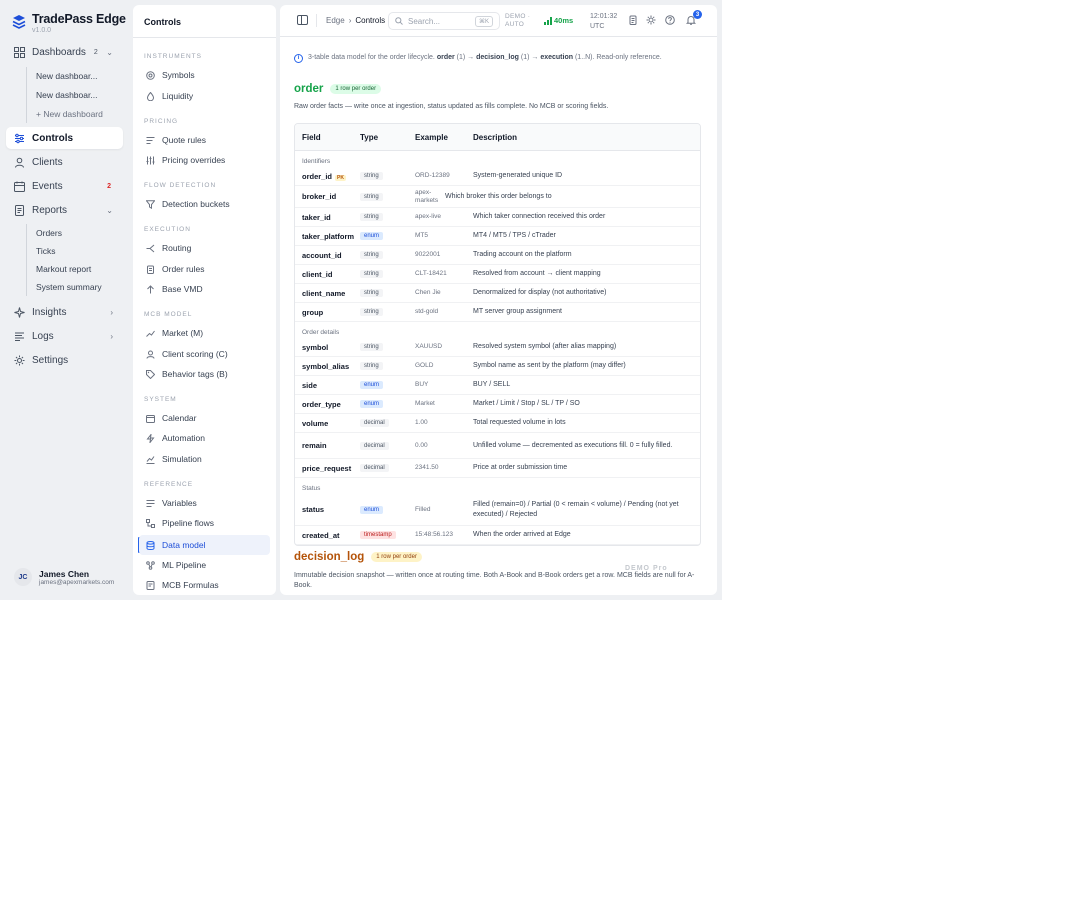  I want to click on field-name-cell: order_id PK, so click(327, 176).